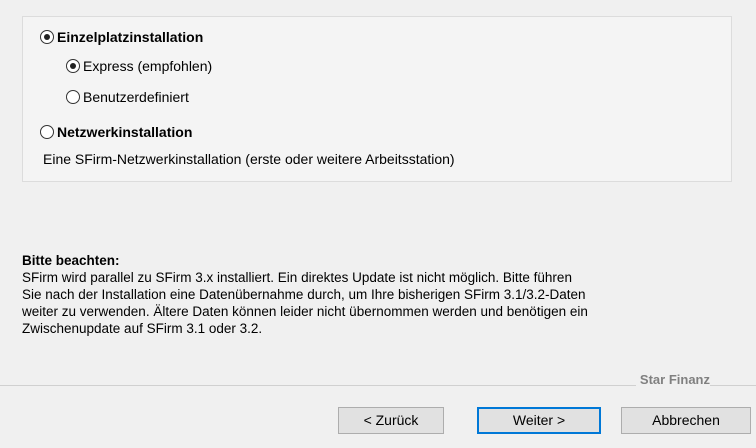 This screenshot has height=448, width=756. Describe the element at coordinates (147, 66) in the screenshot. I see `radio-express-label: Express (empfohlen)` at that location.